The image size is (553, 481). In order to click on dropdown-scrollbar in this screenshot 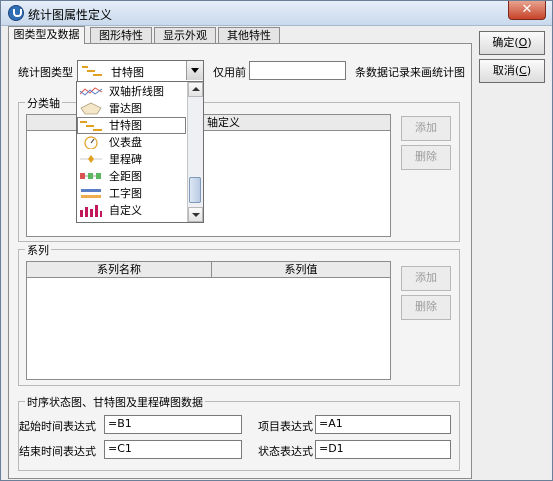, I will do `click(195, 152)`.